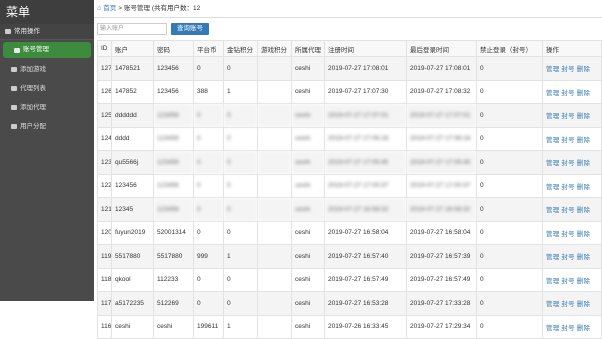  I want to click on sidebar-item-label: 账号管理, so click(36, 49).